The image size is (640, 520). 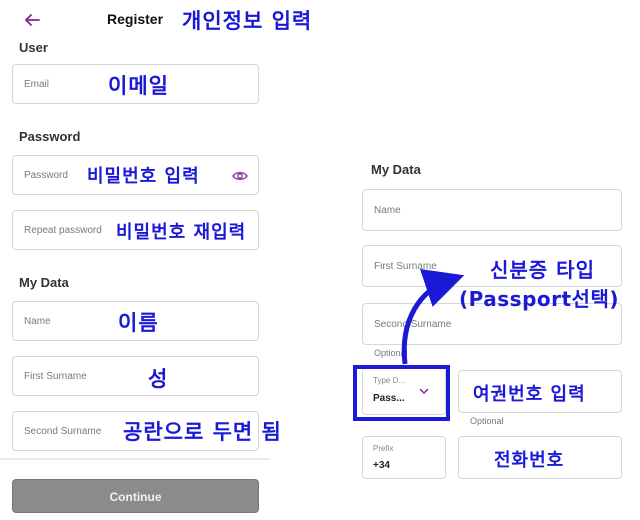 I want to click on password-placeholder: Password, so click(x=46, y=175).